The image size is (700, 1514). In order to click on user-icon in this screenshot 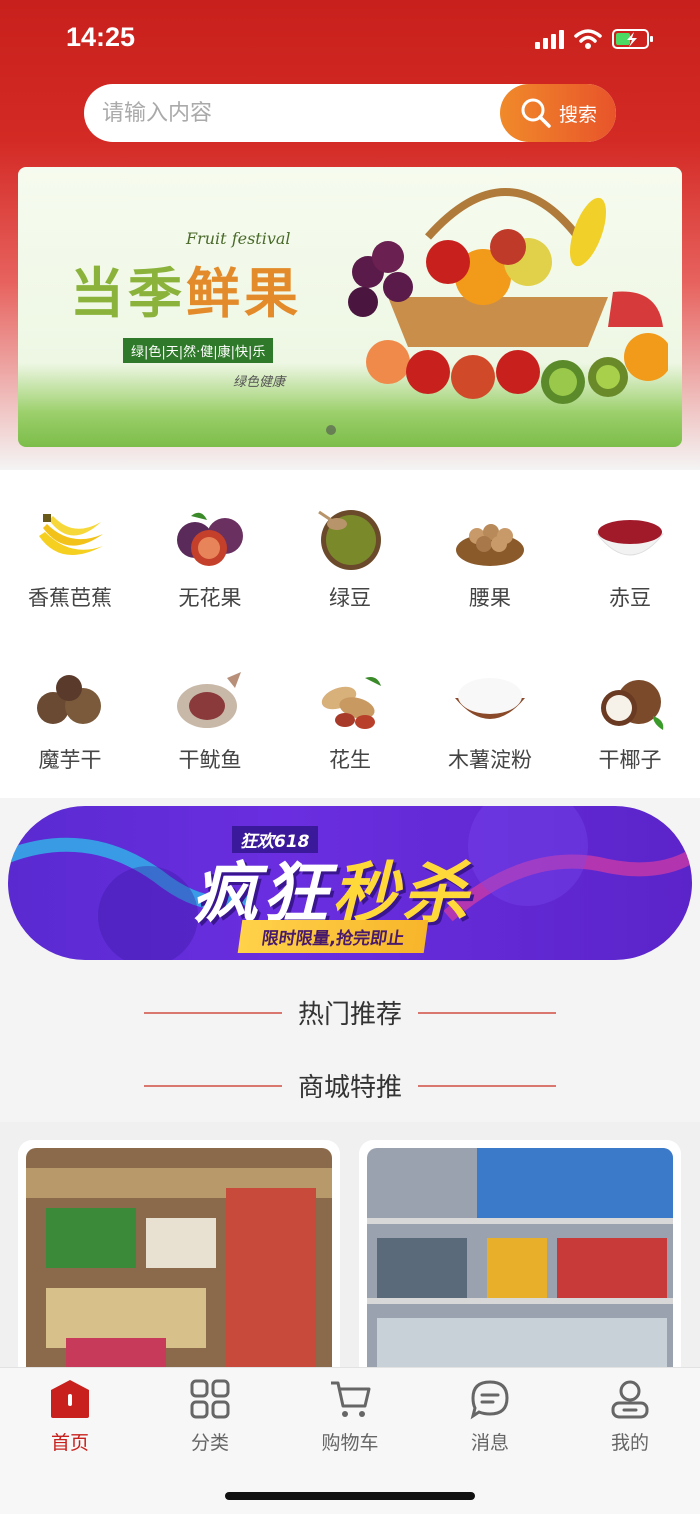, I will do `click(630, 1399)`.